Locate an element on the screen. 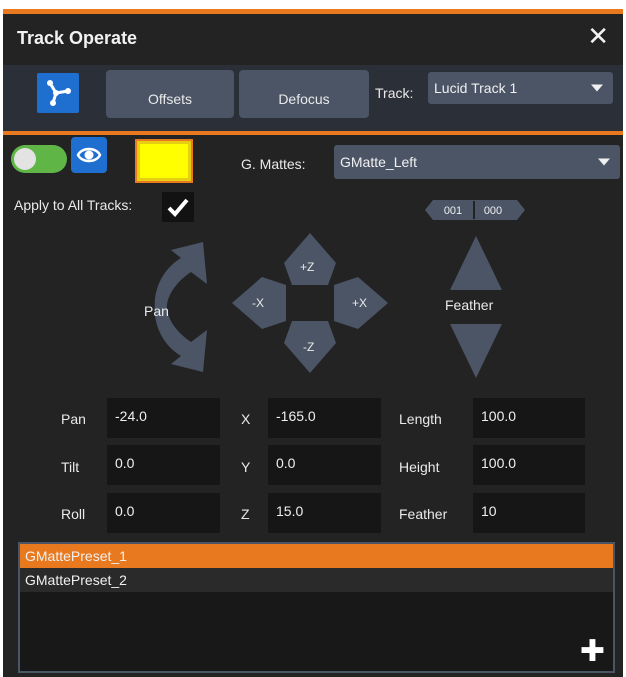 This screenshot has height=677, width=626. minus-x-label: -X is located at coordinates (258, 303).